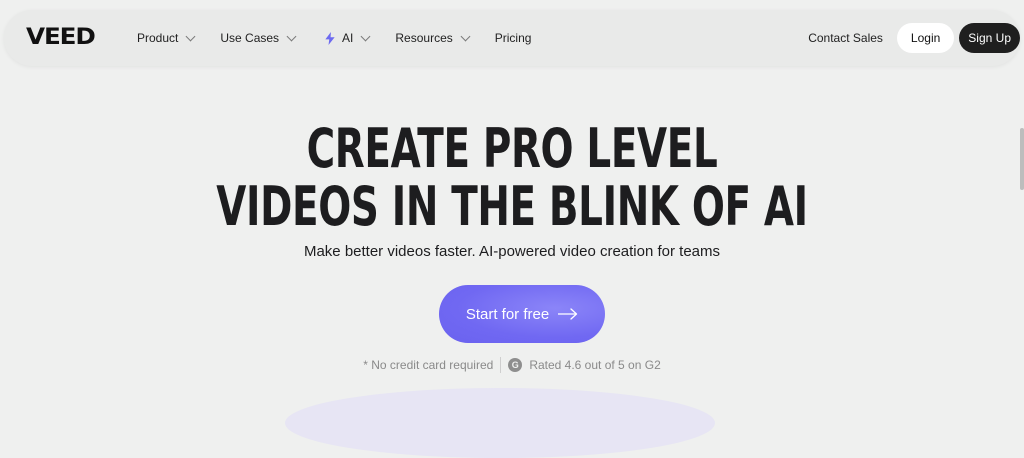 This screenshot has height=458, width=1024. I want to click on start-for-free-button: Start for free, so click(522, 314).